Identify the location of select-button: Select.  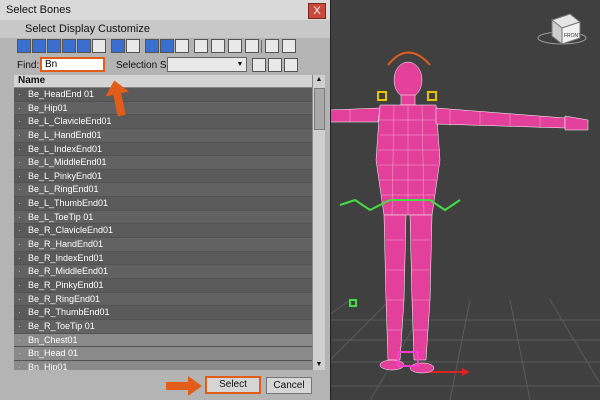
(233, 385).